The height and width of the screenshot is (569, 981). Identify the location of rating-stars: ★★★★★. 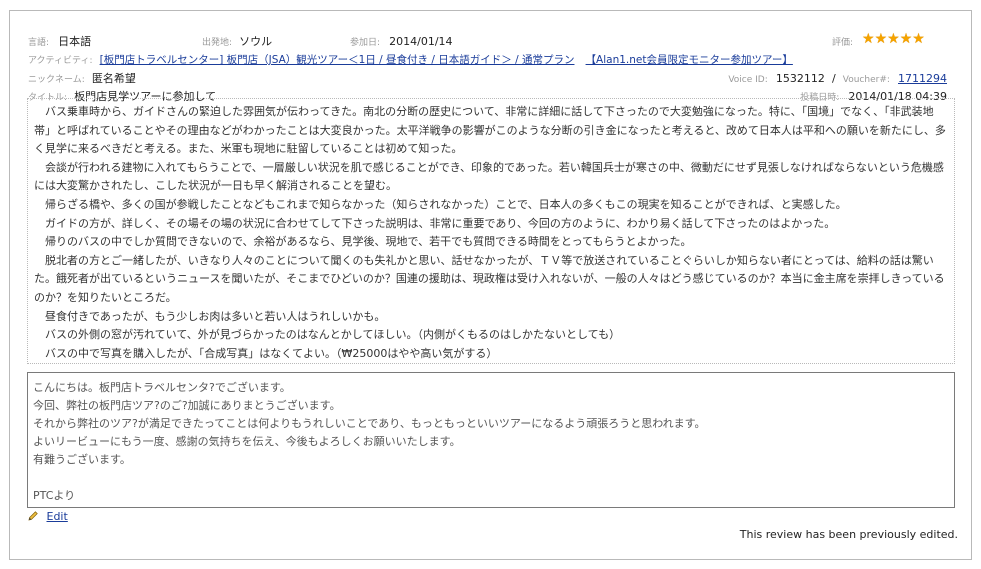
(893, 37).